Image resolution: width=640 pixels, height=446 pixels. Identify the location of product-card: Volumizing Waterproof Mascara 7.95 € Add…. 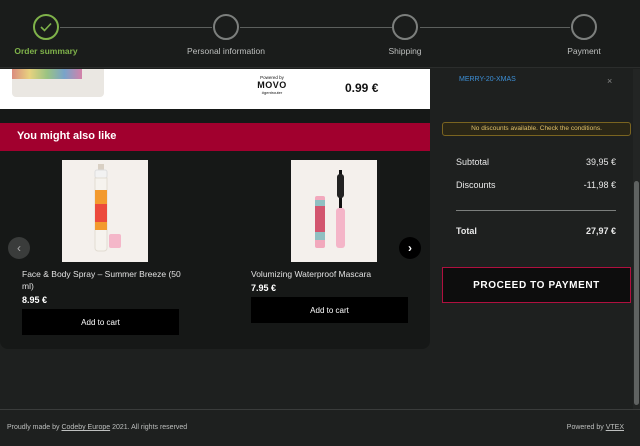
(331, 241).